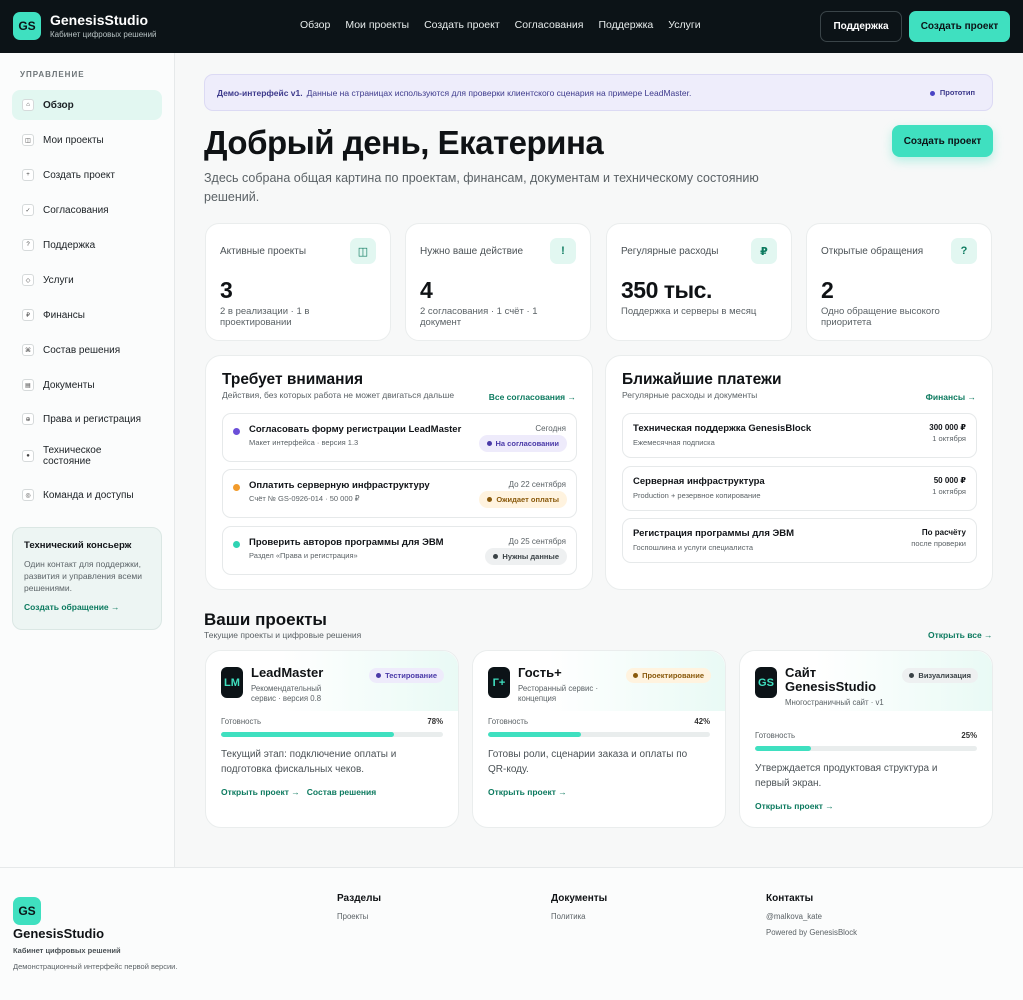 This screenshot has width=1023, height=1000. What do you see at coordinates (87, 419) in the screenshot?
I see `sidebar-item-rights: ⊕ Права и регистрация` at bounding box center [87, 419].